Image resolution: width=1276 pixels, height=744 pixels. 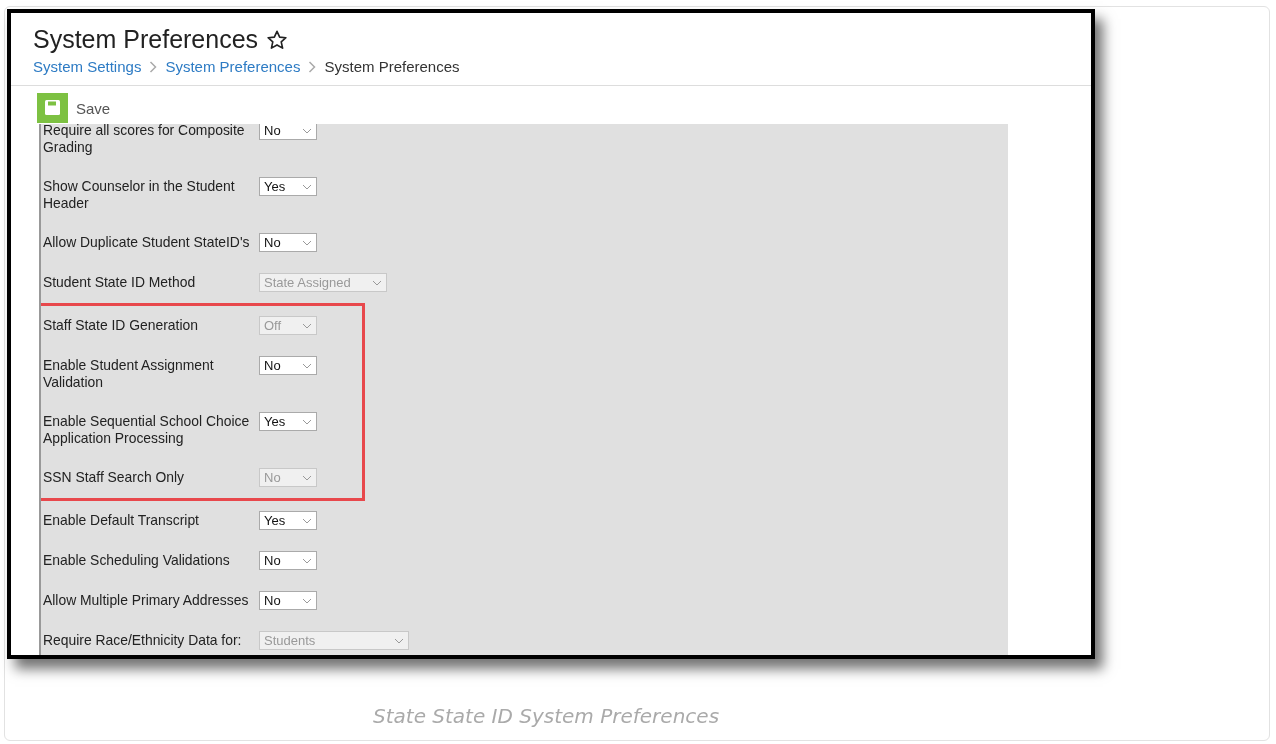 I want to click on setting-label: Staff State ID Generation, so click(x=121, y=325).